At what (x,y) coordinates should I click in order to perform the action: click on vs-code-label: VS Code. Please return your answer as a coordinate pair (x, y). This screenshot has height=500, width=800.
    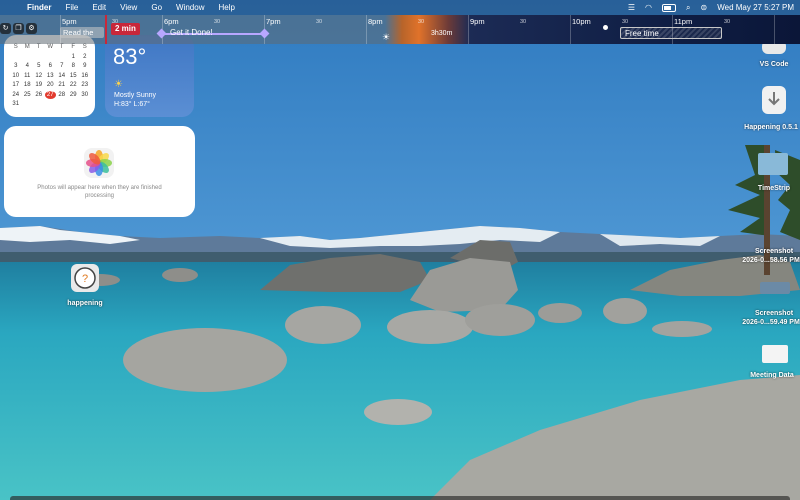
    Looking at the image, I should click on (774, 64).